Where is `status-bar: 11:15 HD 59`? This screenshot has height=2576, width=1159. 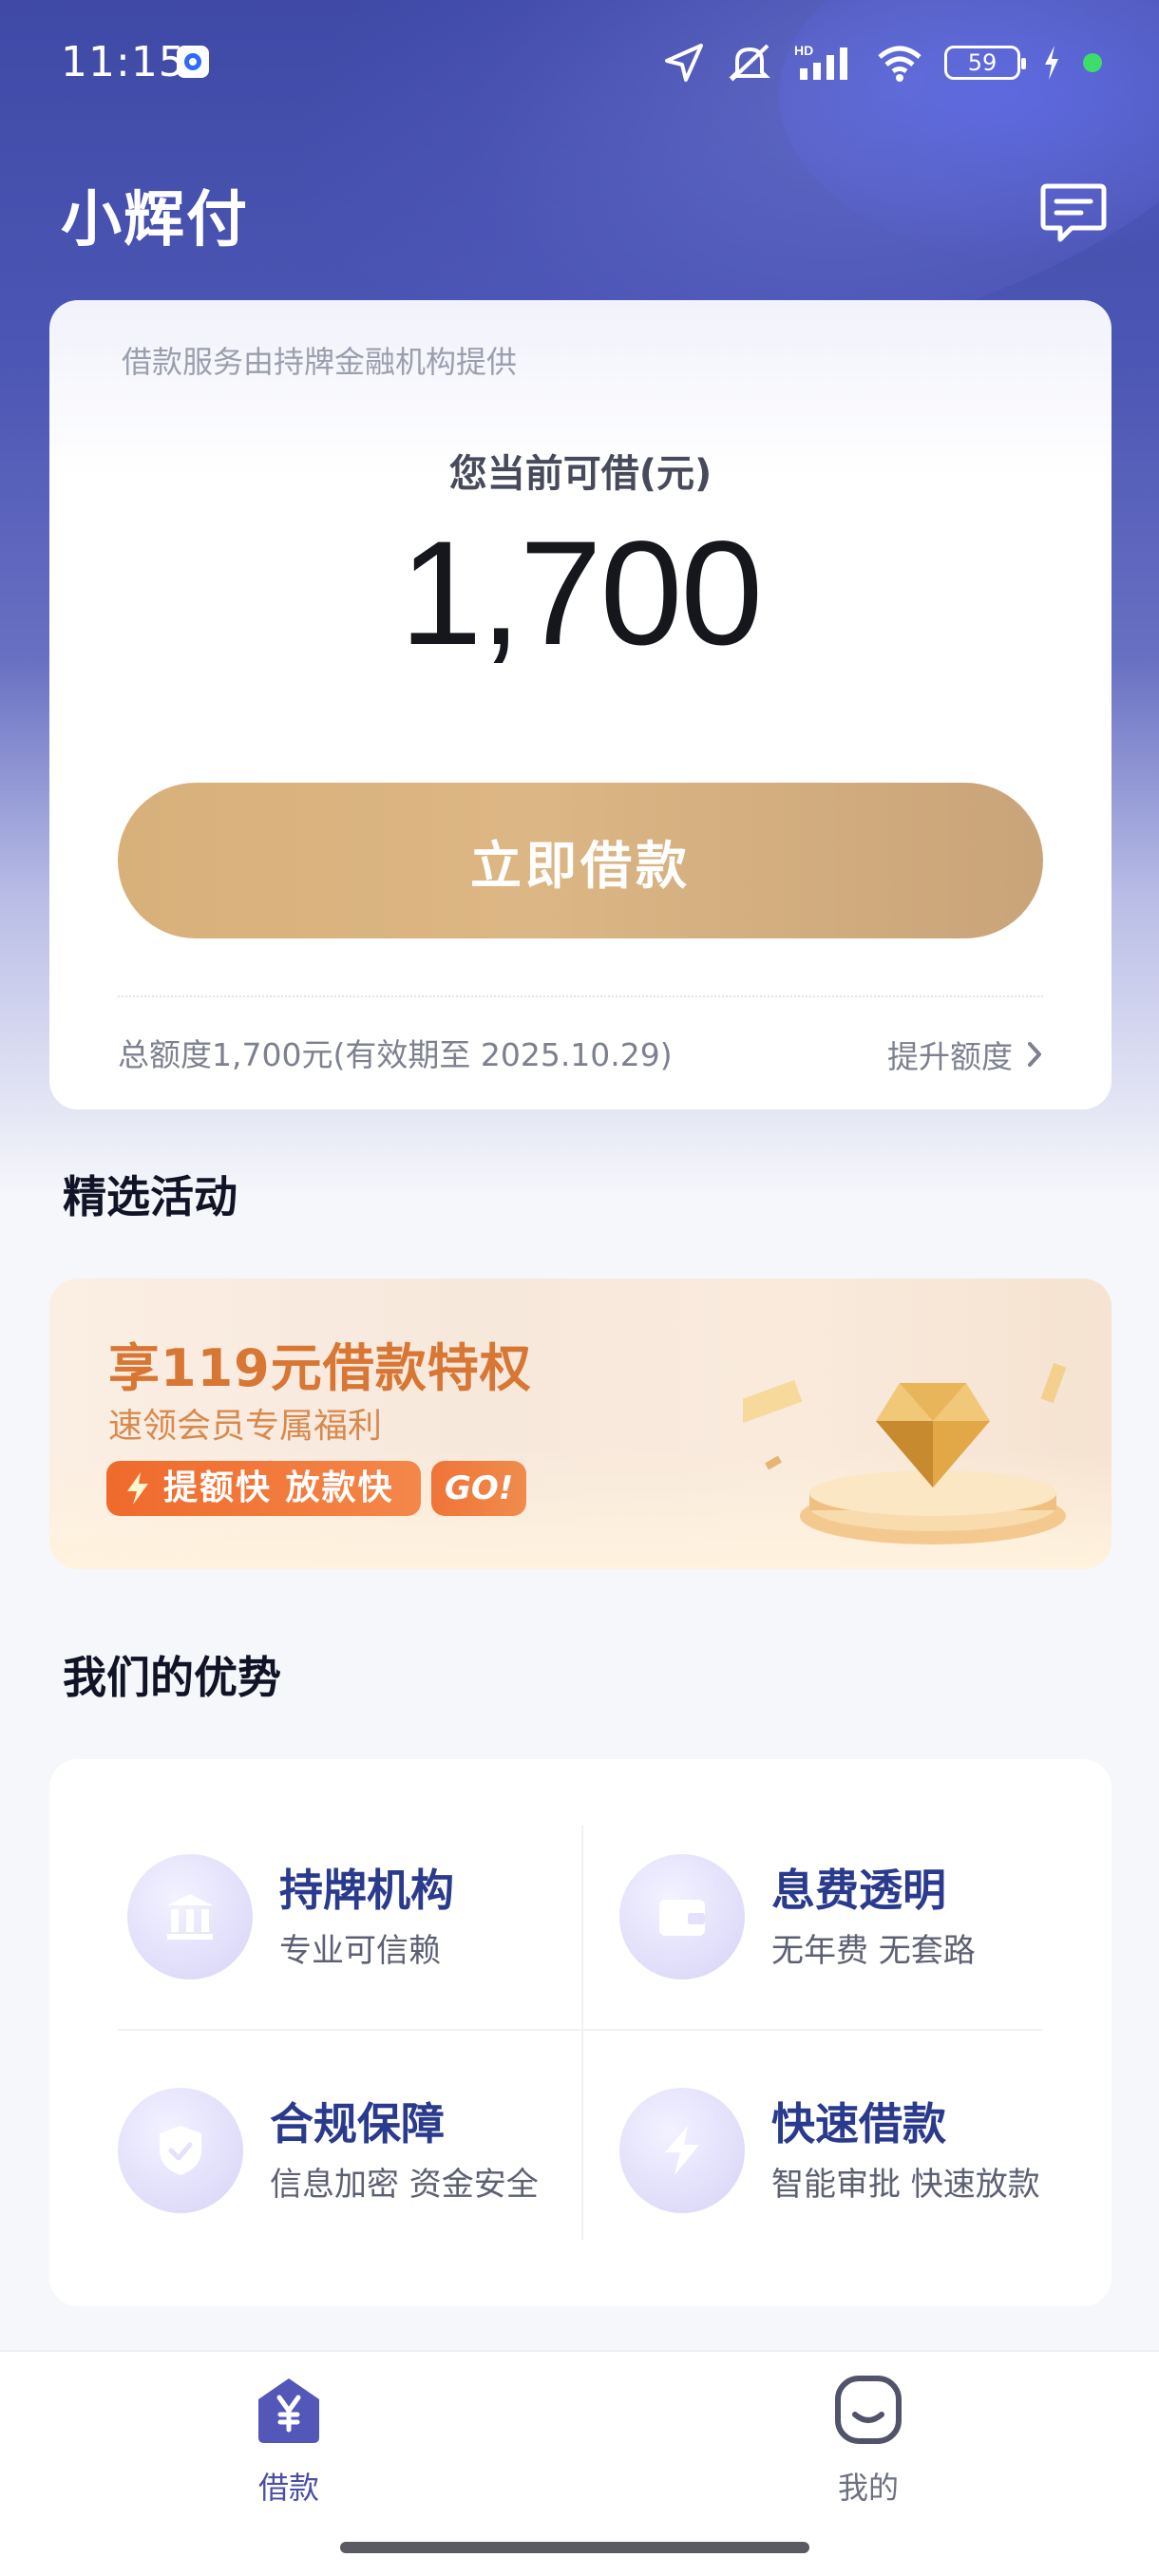
status-bar: 11:15 HD 59 is located at coordinates (579, 61).